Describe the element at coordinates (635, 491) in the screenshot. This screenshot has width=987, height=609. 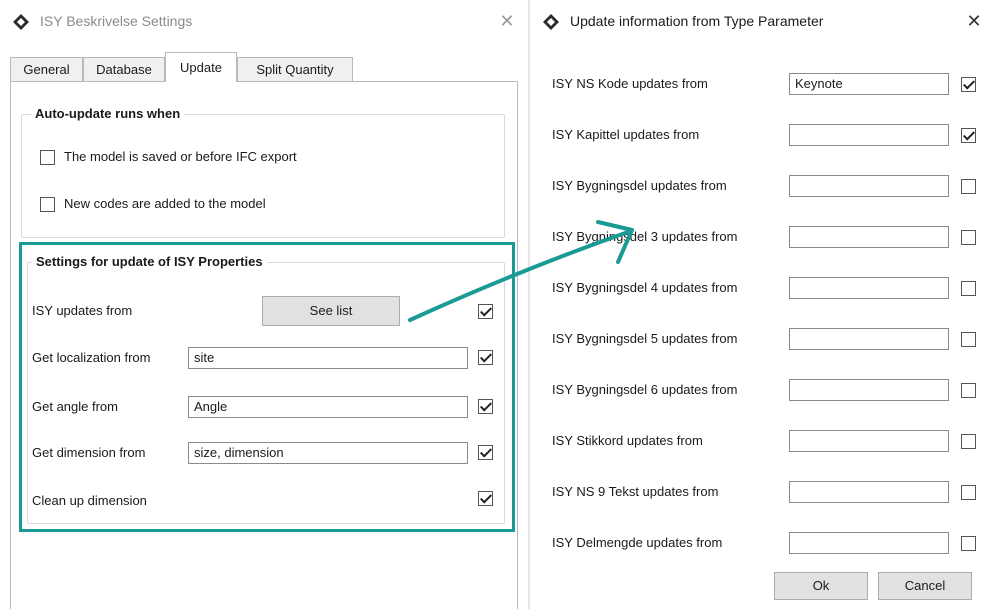
I see `param-row-label: ISY NS 9 Tekst updates from` at that location.